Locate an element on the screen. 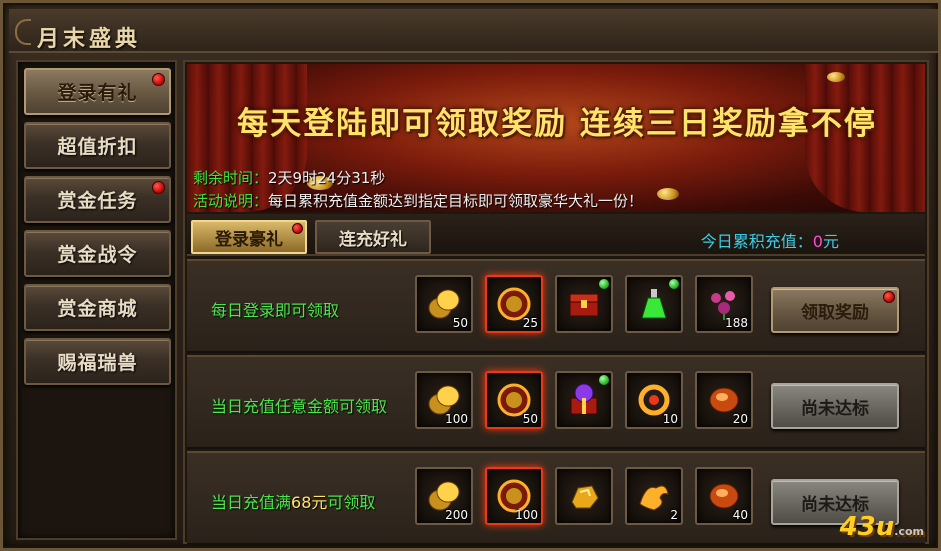  item-quantity: 40 is located at coordinates (740, 515).